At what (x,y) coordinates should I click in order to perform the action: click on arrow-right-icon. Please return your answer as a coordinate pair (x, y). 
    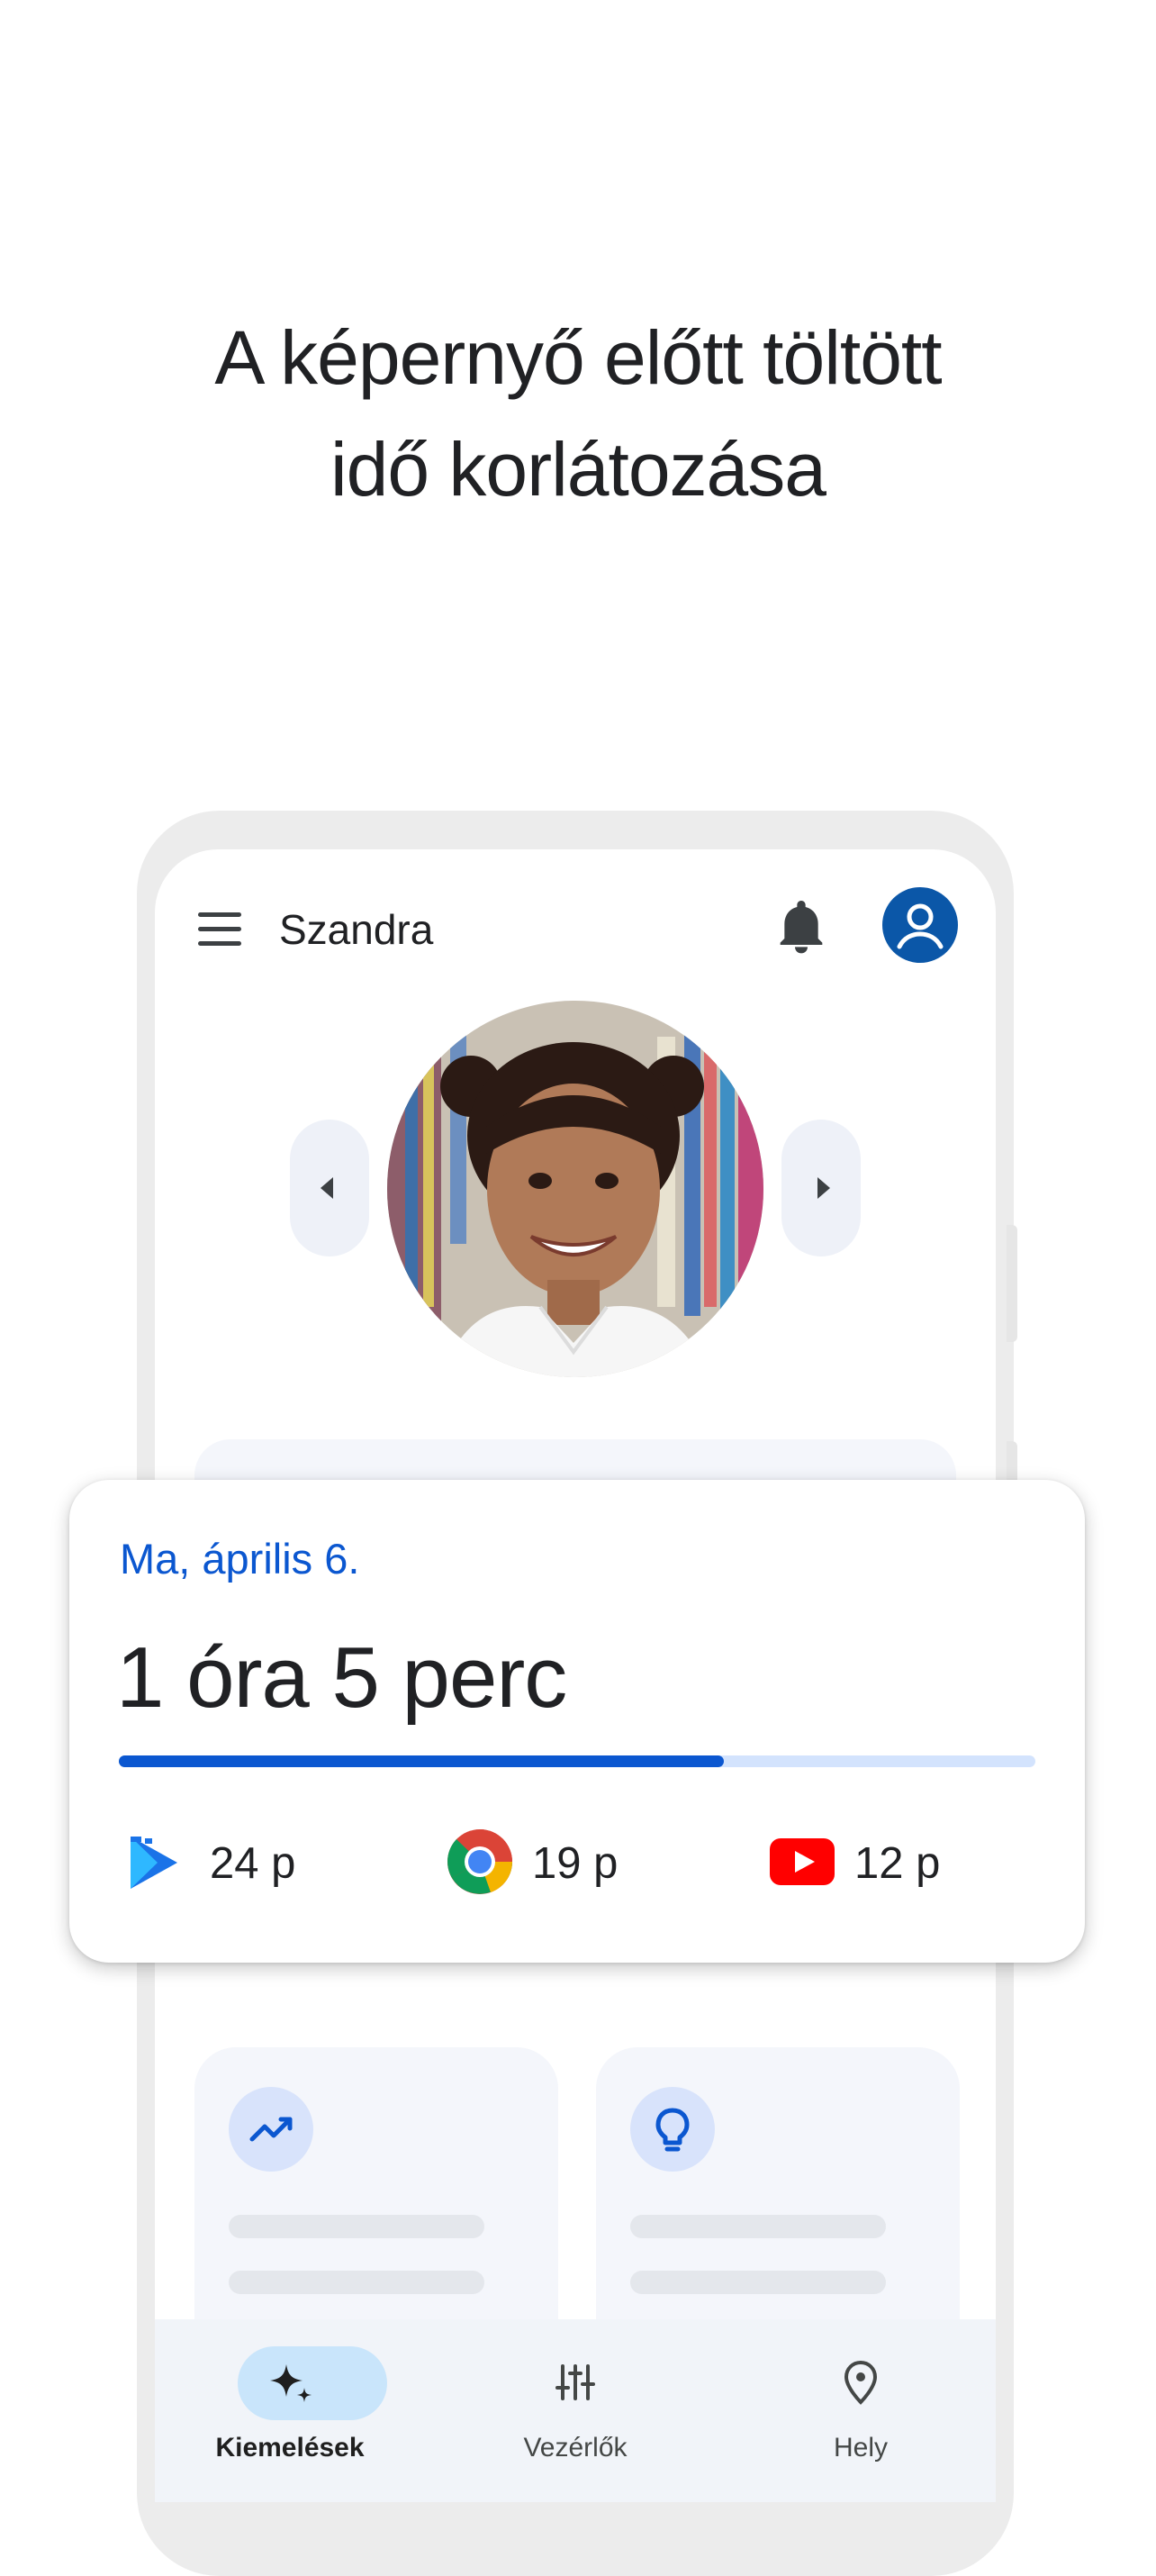
    Looking at the image, I should click on (823, 1188).